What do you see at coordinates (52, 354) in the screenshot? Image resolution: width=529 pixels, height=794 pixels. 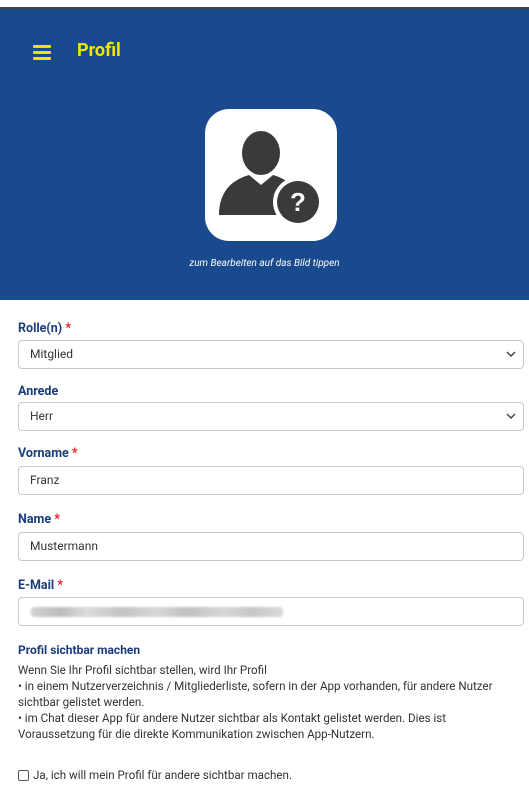 I see `role-value: Mitglied` at bounding box center [52, 354].